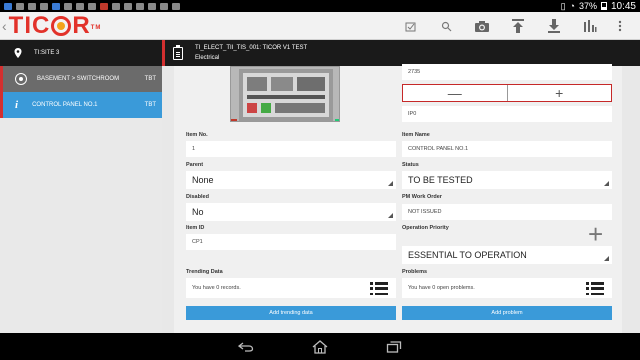 This screenshot has width=640, height=360. Describe the element at coordinates (197, 197) in the screenshot. I see `disabled-label: Disabled` at that location.